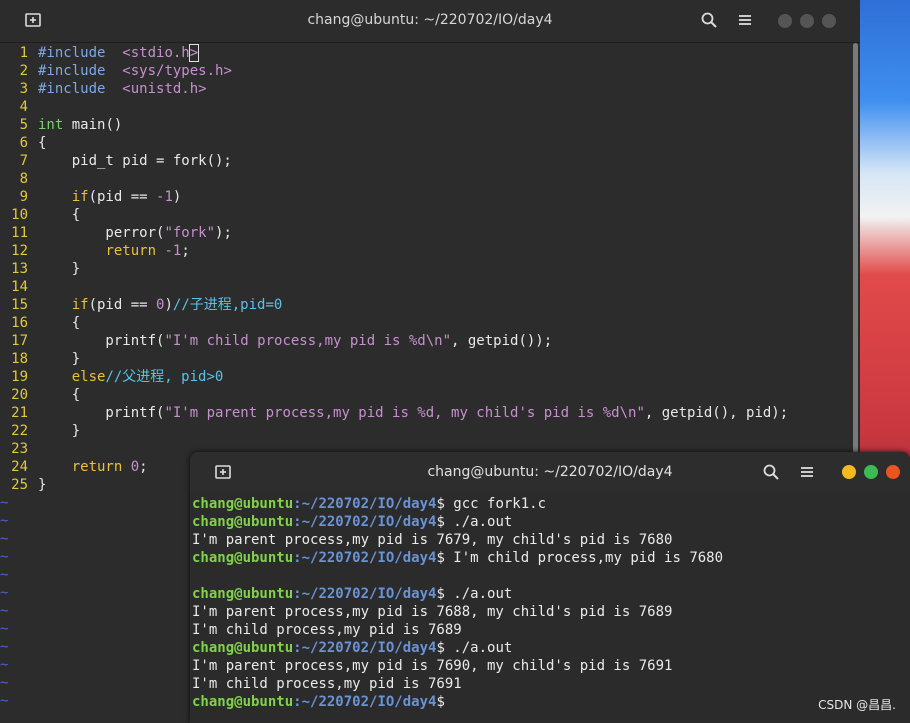 The image size is (910, 723). I want to click on line-number: 1, so click(23, 53).